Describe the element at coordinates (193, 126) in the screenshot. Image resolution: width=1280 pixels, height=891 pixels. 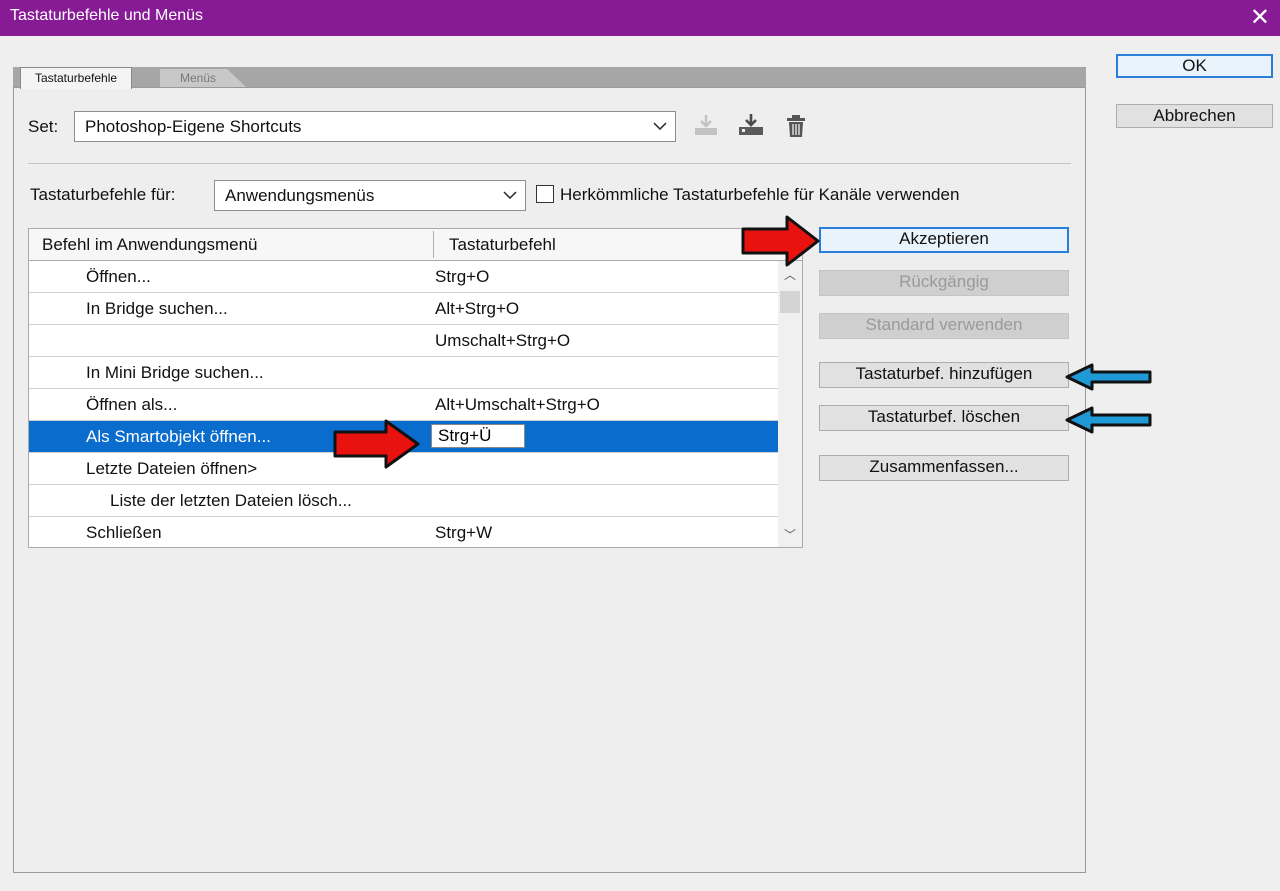
I see `set-dropdown-value: Photoshop-Eigene Shortcuts` at that location.